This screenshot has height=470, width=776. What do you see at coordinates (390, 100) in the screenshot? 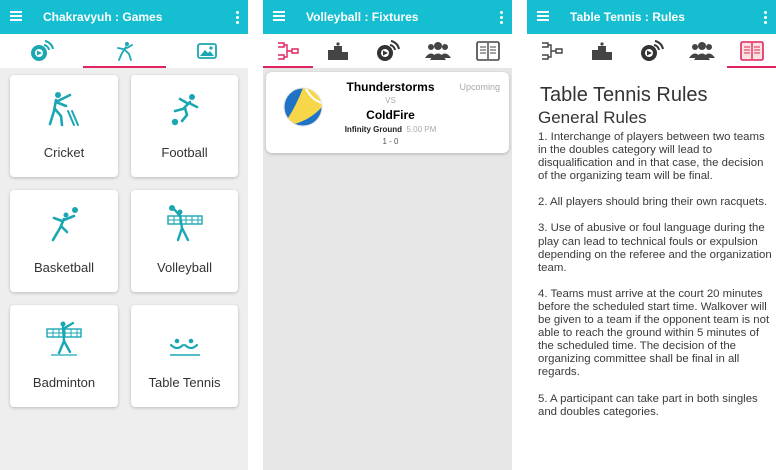
I see `vs-label: VS` at bounding box center [390, 100].